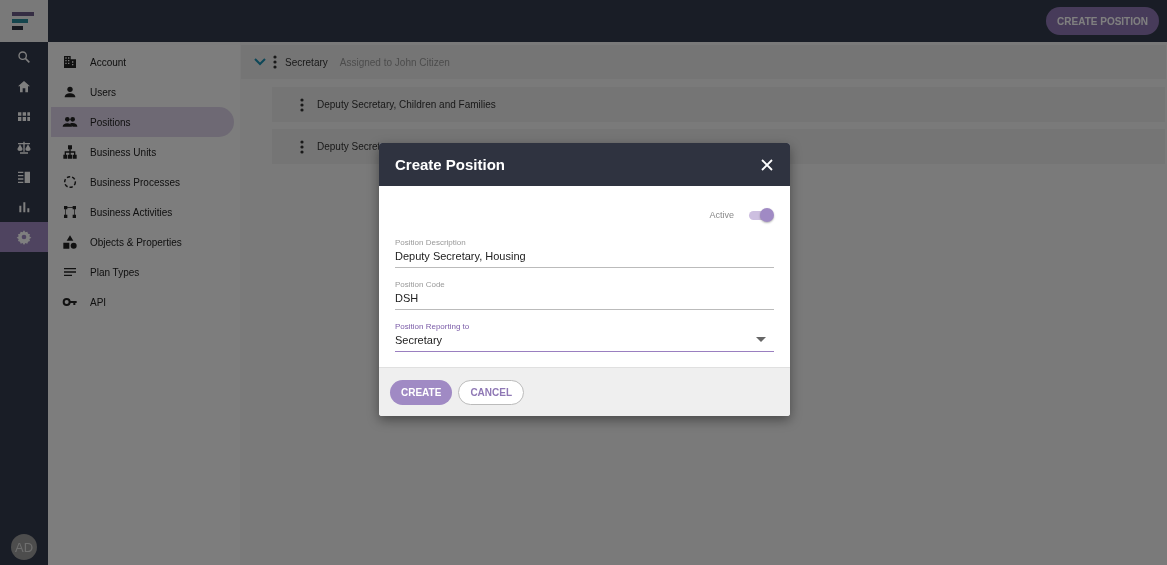 This screenshot has height=565, width=1167. I want to click on position-name: Deputy Secret, so click(349, 146).